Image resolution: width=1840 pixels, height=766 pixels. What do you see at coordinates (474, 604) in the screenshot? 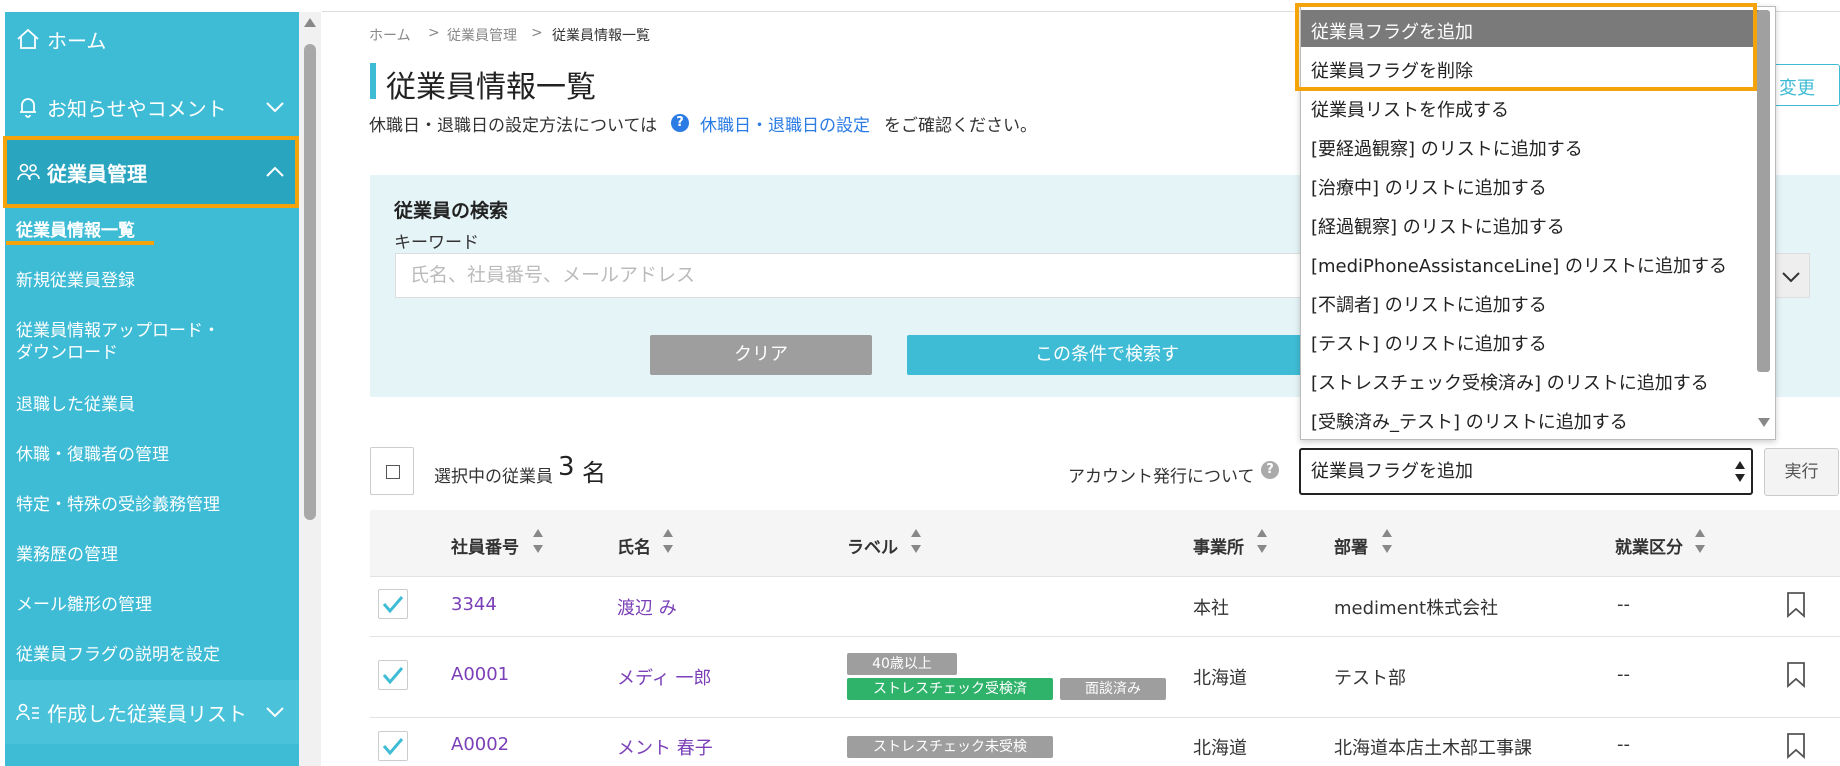
I see `employee-id: 3344` at bounding box center [474, 604].